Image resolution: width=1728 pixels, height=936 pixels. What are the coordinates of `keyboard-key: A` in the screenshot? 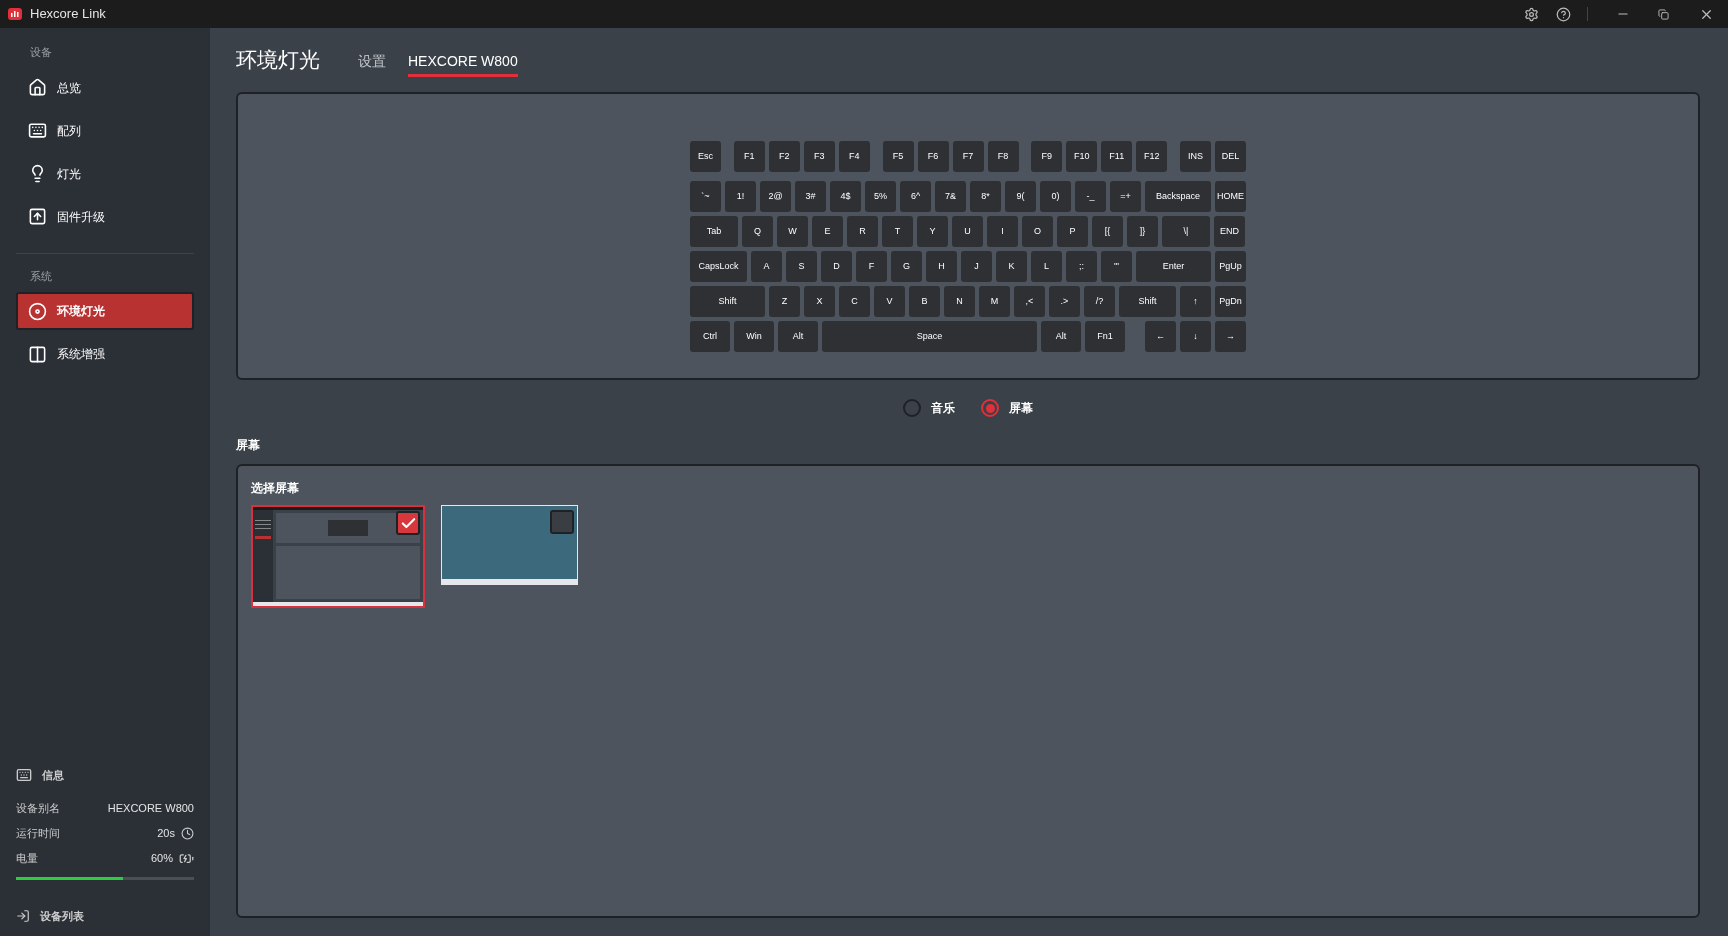 It's located at (766, 266).